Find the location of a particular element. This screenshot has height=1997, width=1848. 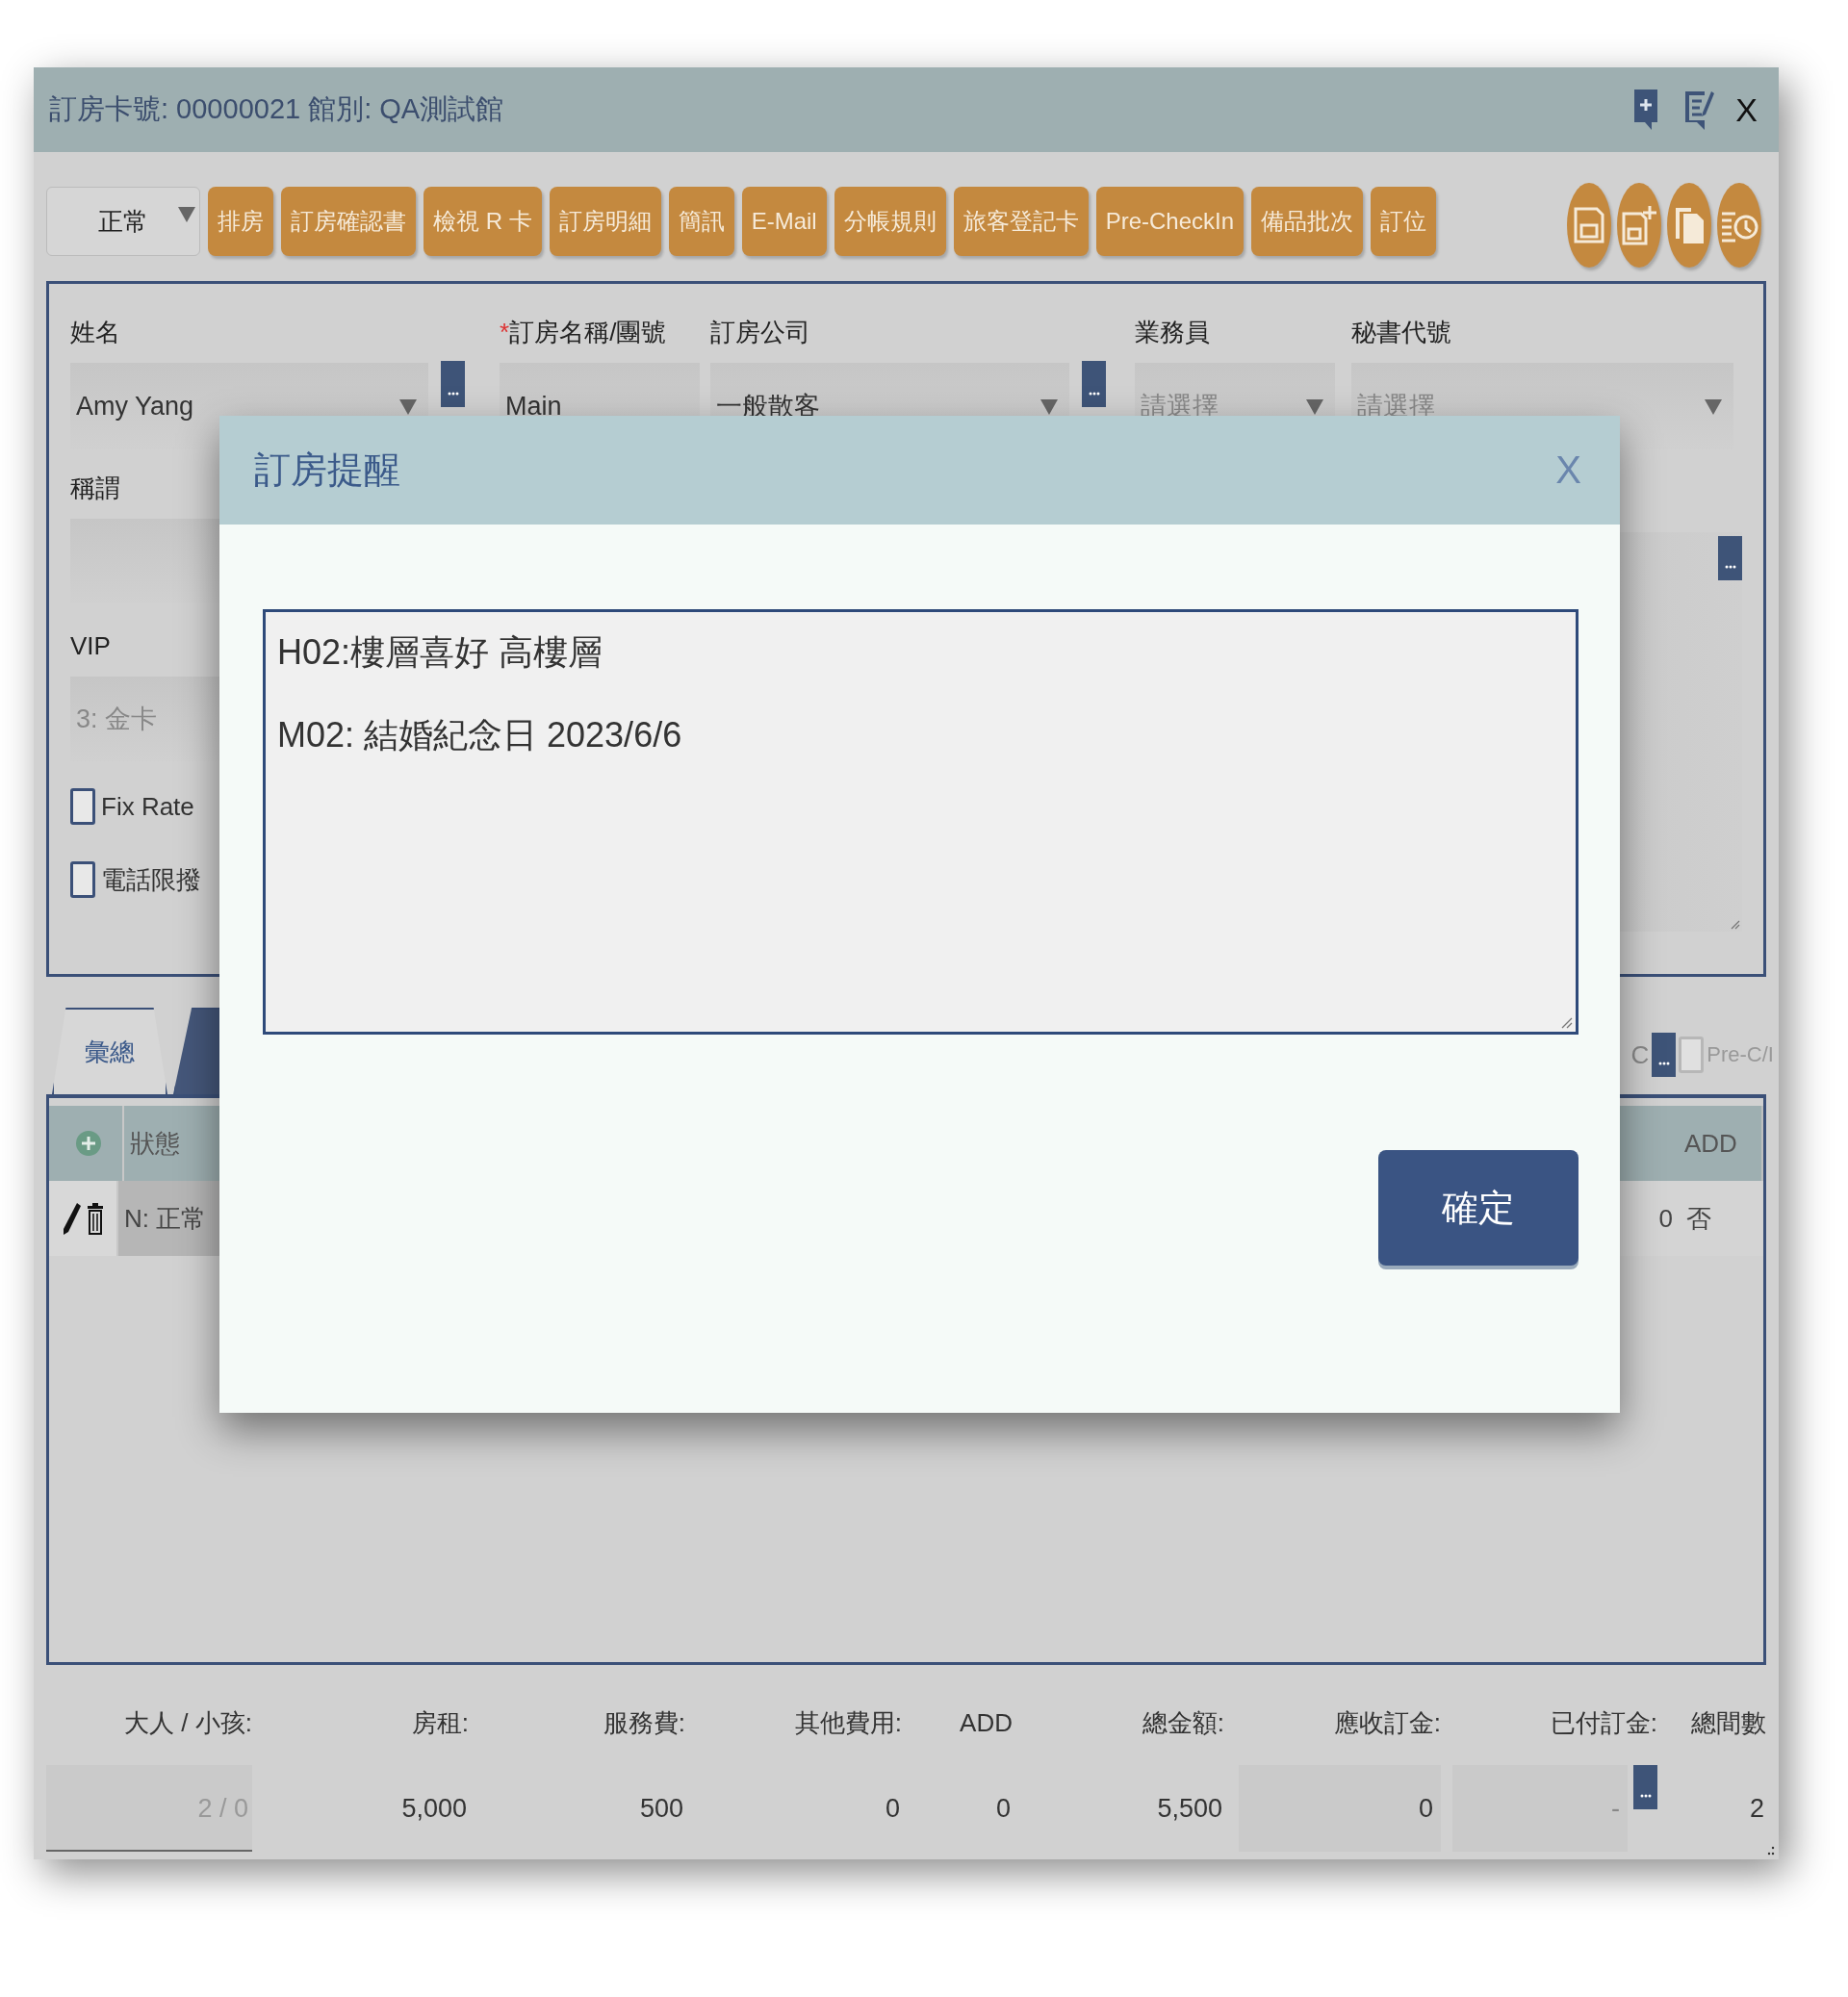

tab: 彙總 is located at coordinates (109, 1051).